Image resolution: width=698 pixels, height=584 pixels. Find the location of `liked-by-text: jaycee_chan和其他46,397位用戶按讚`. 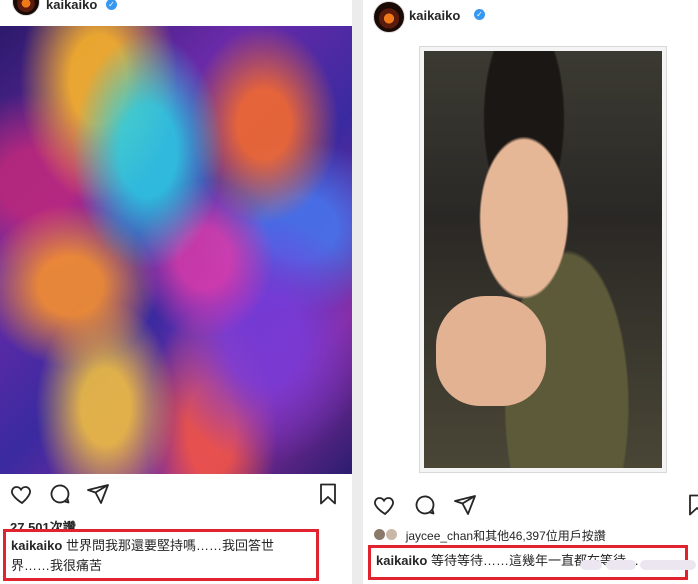

liked-by-text: jaycee_chan和其他46,397位用戶按讚 is located at coordinates (505, 536).